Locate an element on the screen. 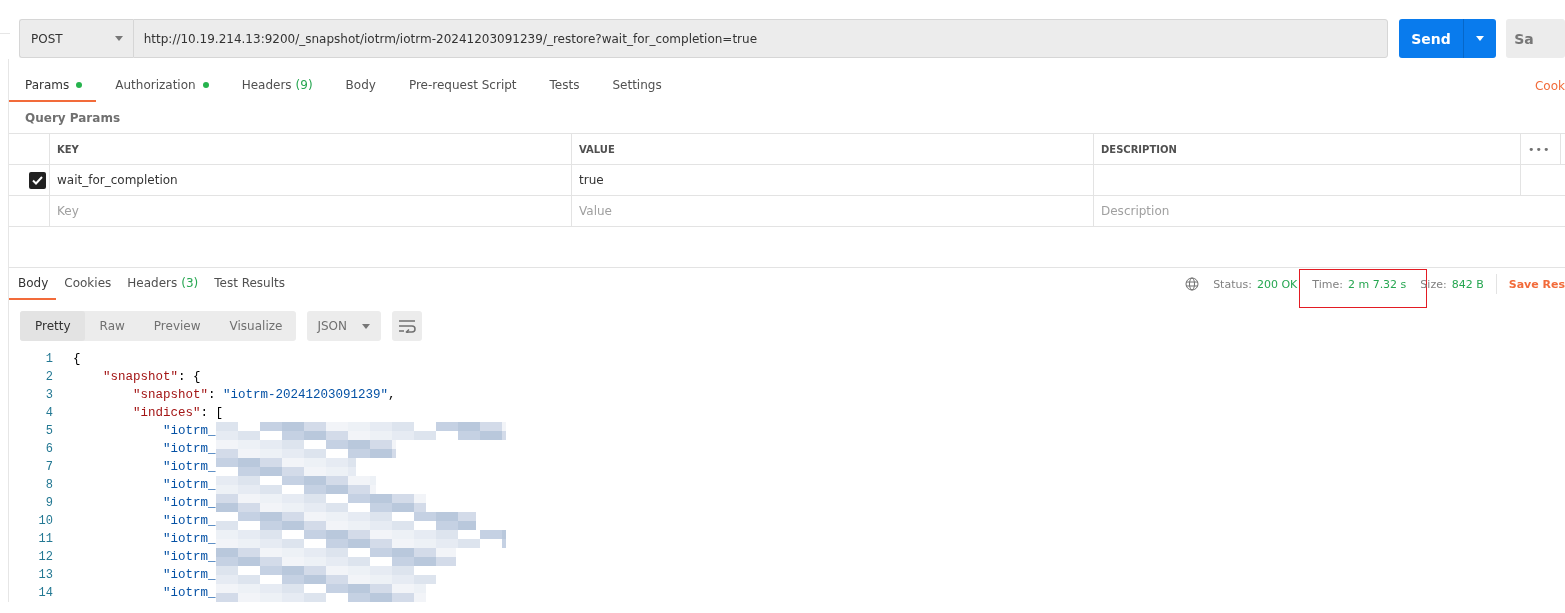 This screenshot has width=1565, height=613. line-number: 14 is located at coordinates (45, 593).